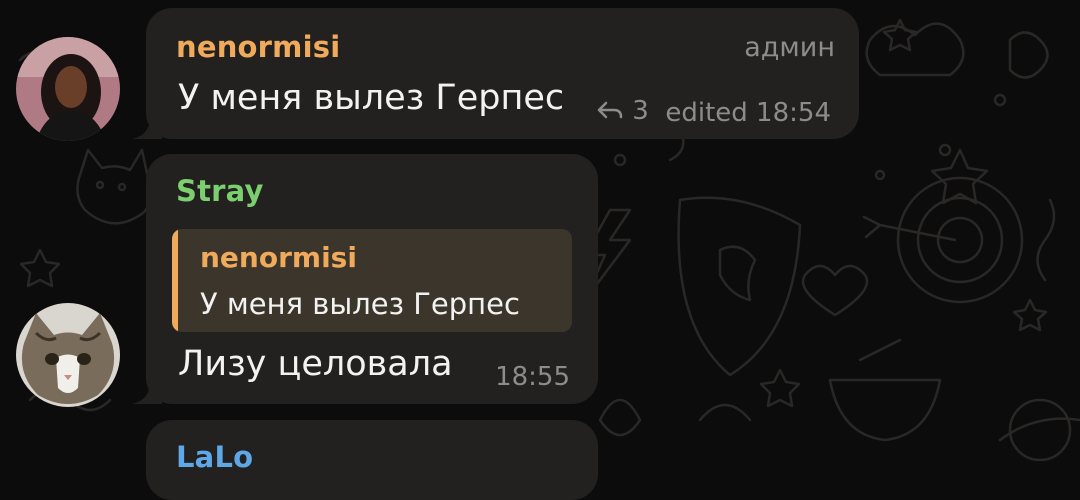 The width and height of the screenshot is (1080, 500). What do you see at coordinates (640, 111) in the screenshot?
I see `replies-count: 3` at bounding box center [640, 111].